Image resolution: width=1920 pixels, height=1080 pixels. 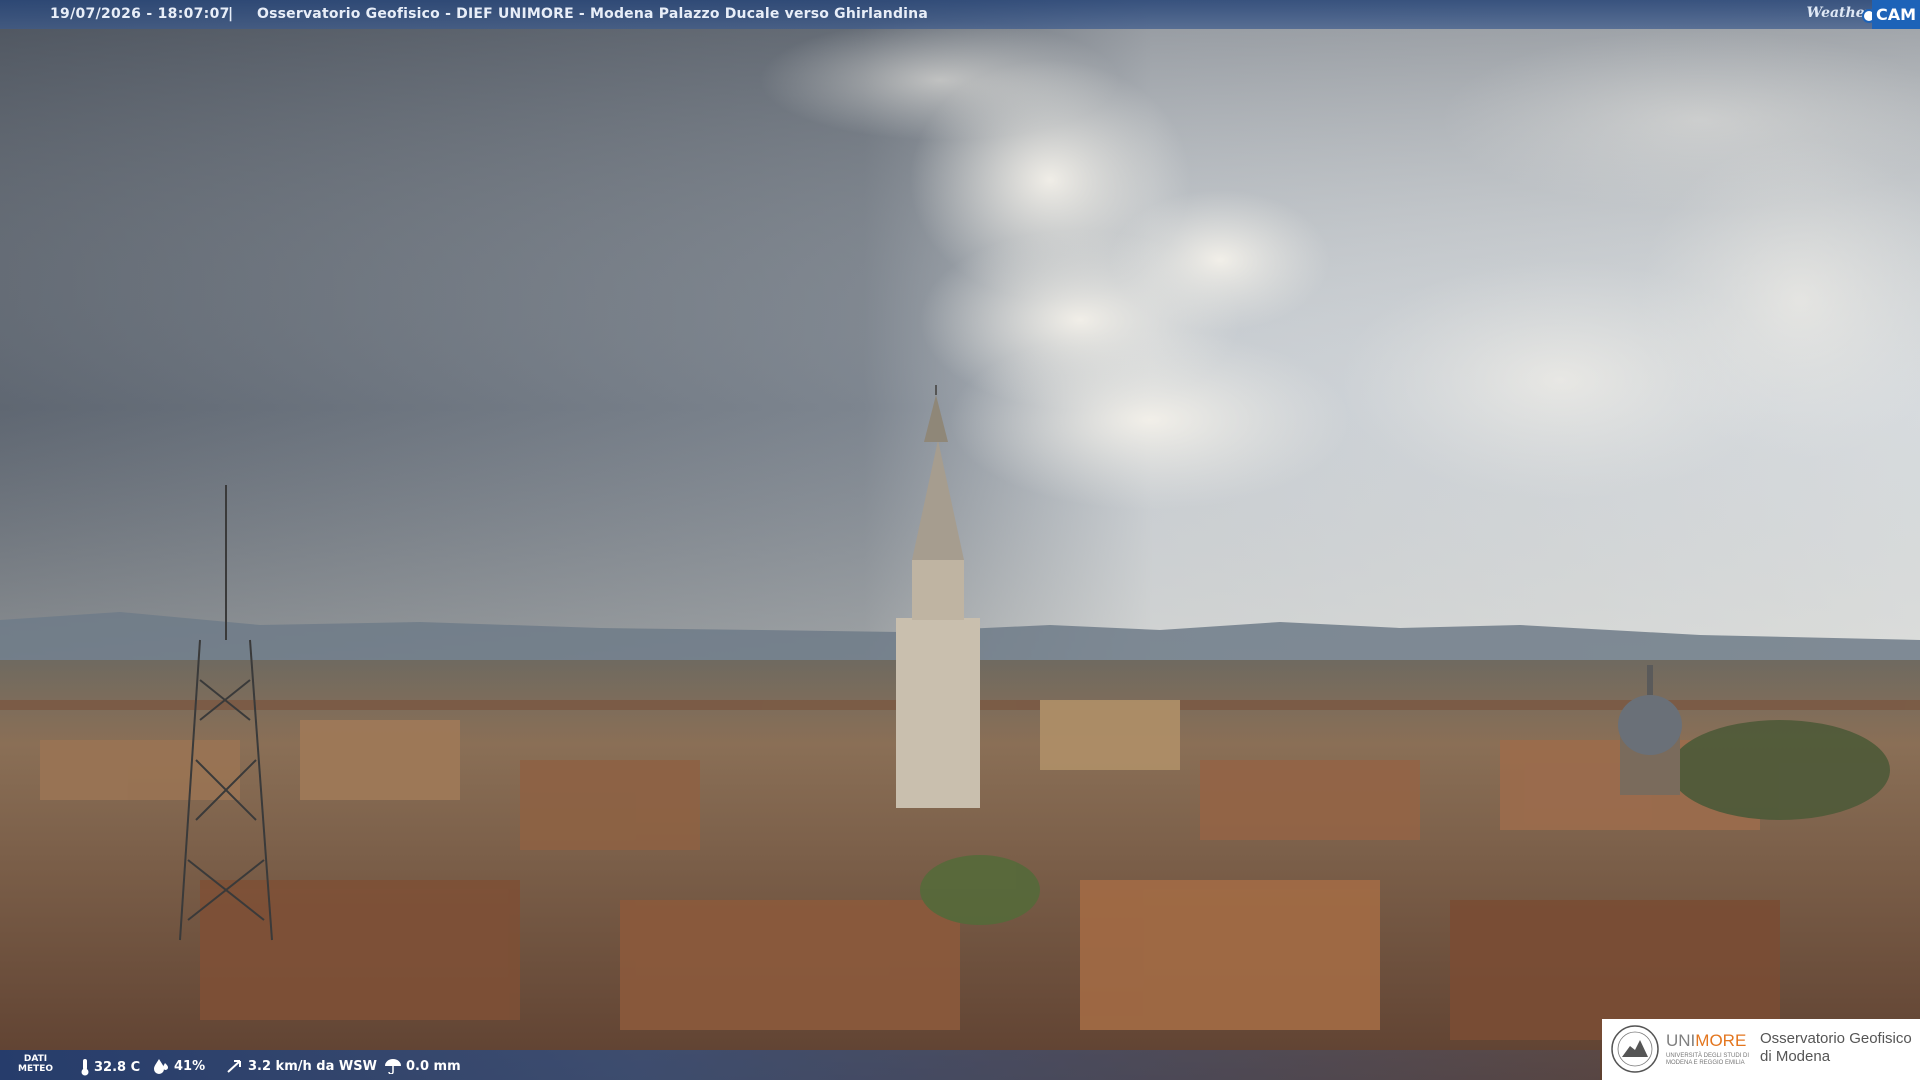 I want to click on observatory-name: Osservatorio Geofisico di Modena, so click(x=1836, y=1047).